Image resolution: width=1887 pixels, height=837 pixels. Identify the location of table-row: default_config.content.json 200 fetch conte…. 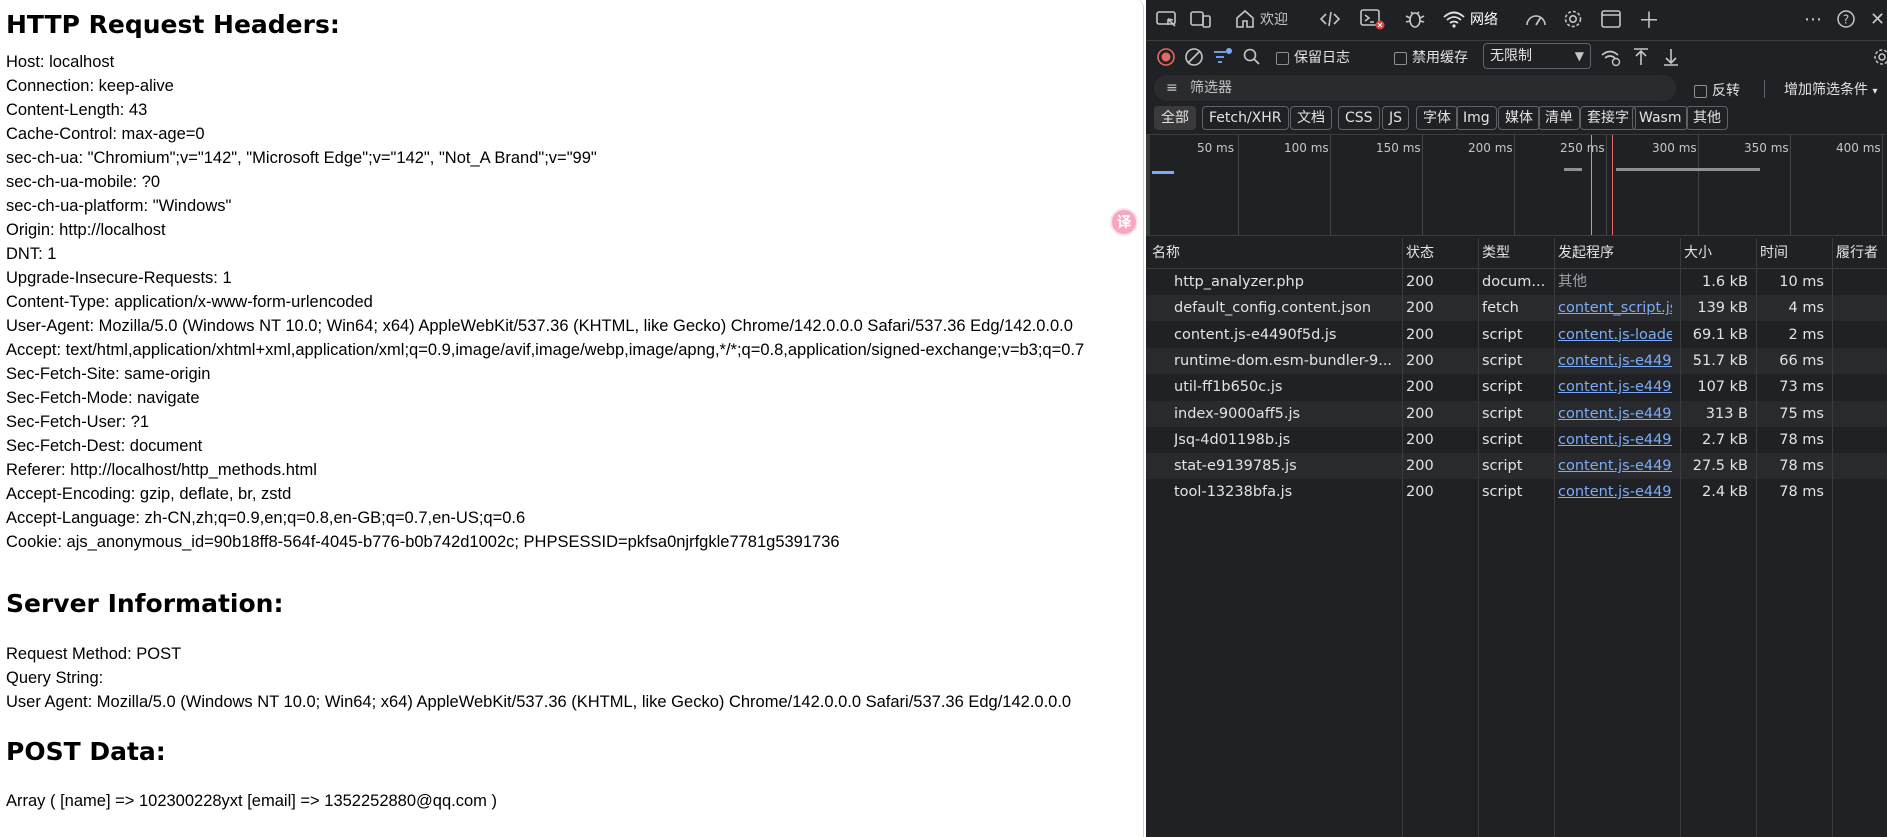
(1516, 308).